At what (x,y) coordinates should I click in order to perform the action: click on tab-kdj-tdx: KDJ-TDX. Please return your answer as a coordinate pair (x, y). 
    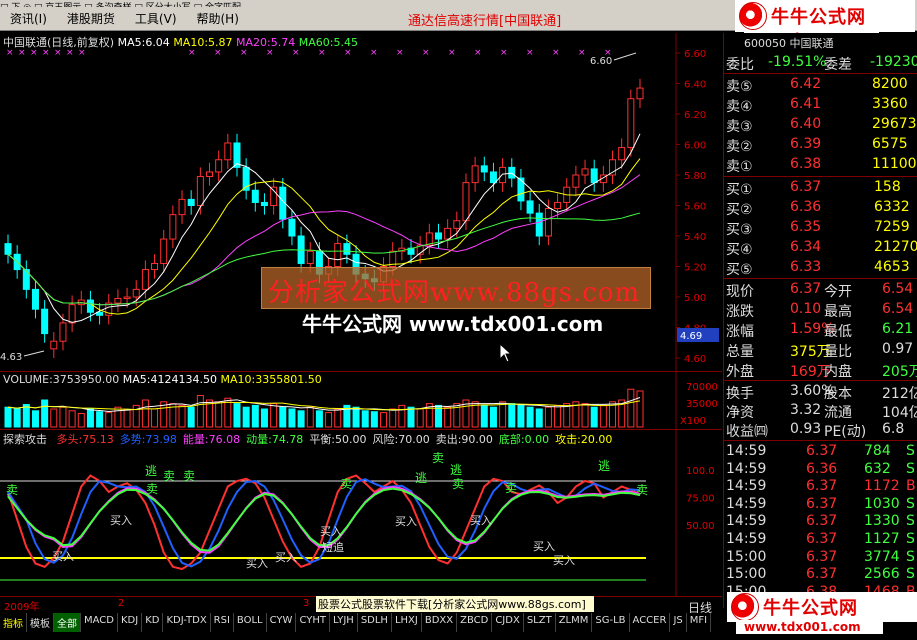
    Looking at the image, I should click on (187, 622).